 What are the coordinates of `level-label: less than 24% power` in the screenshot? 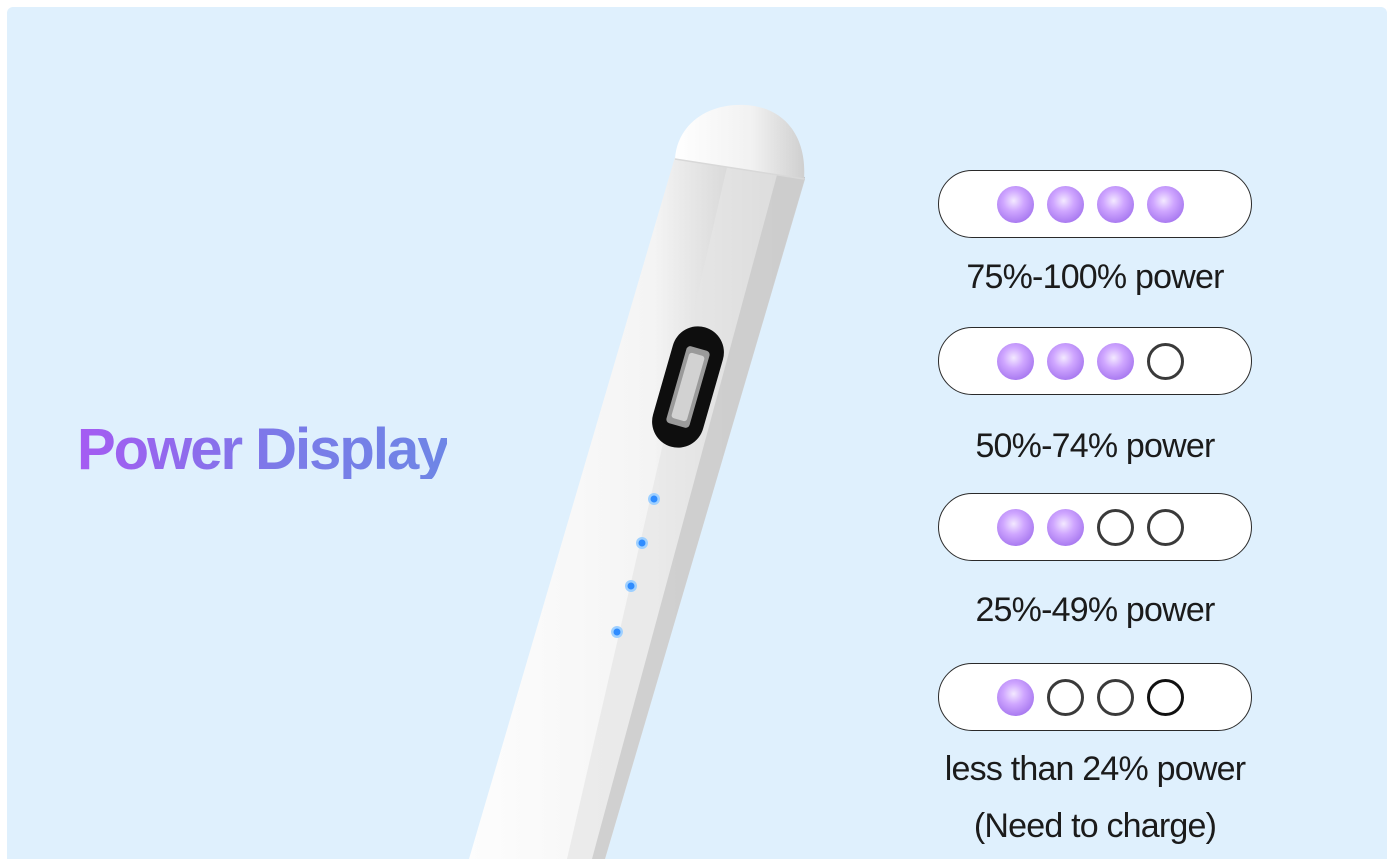 It's located at (1095, 769).